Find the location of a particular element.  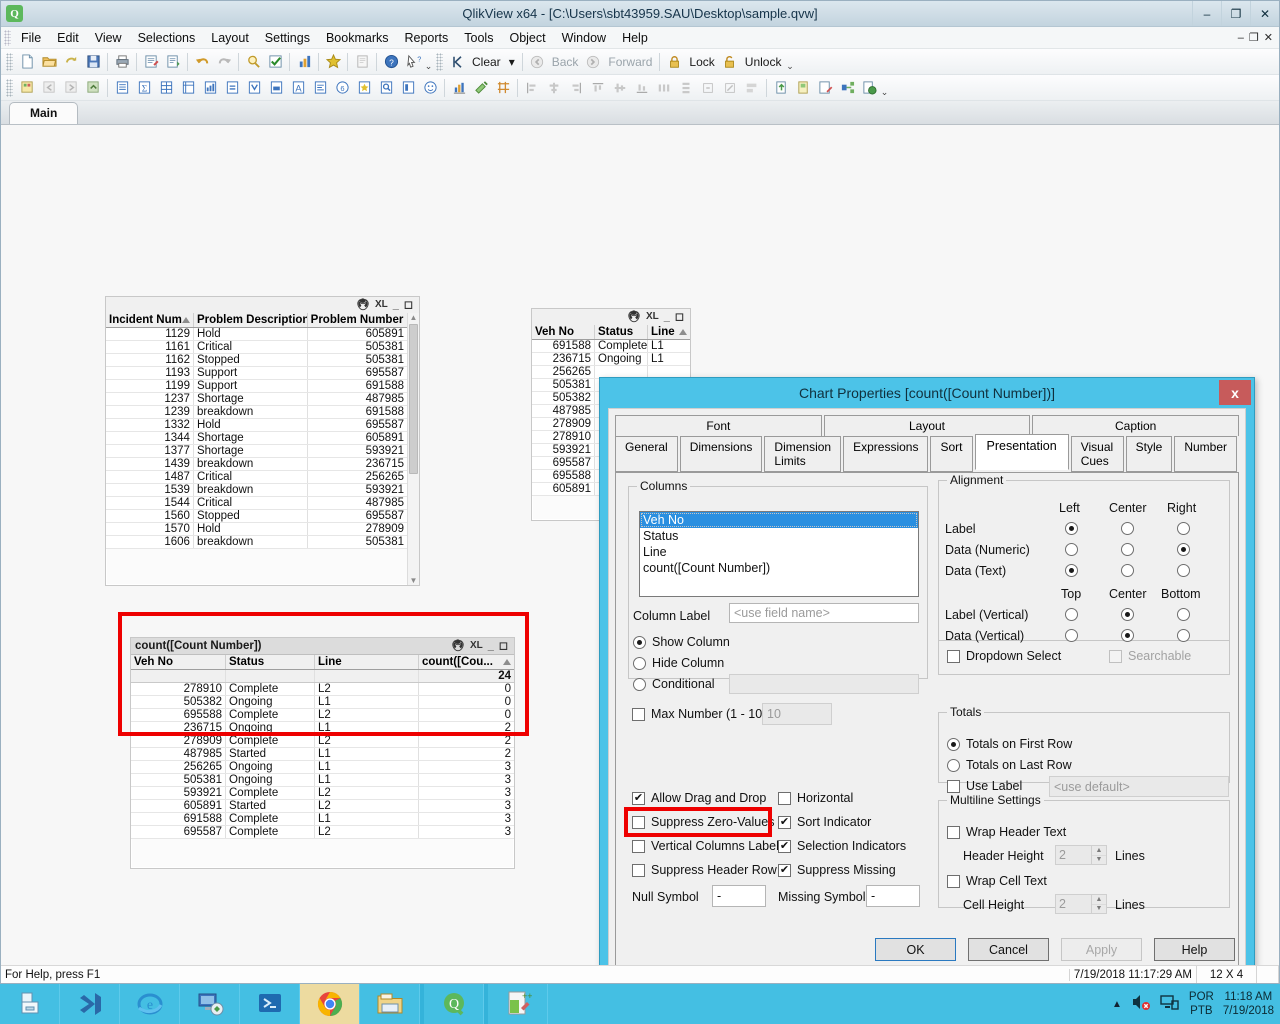

tab-general: General is located at coordinates (646, 454).